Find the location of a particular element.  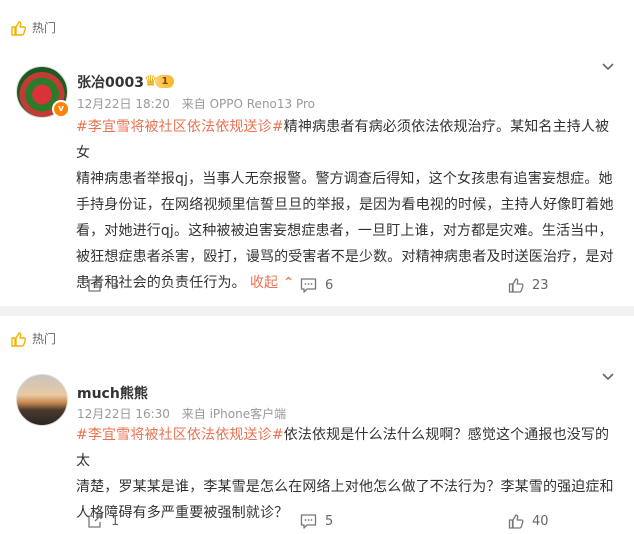

comment-count: 6 is located at coordinates (329, 285).